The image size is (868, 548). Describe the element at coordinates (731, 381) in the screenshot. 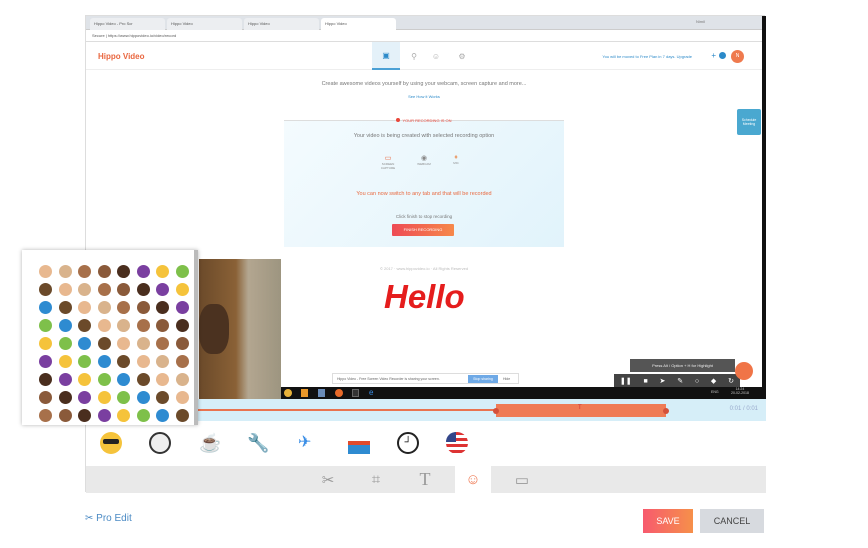

I see `refresh-icon: ↻` at that location.